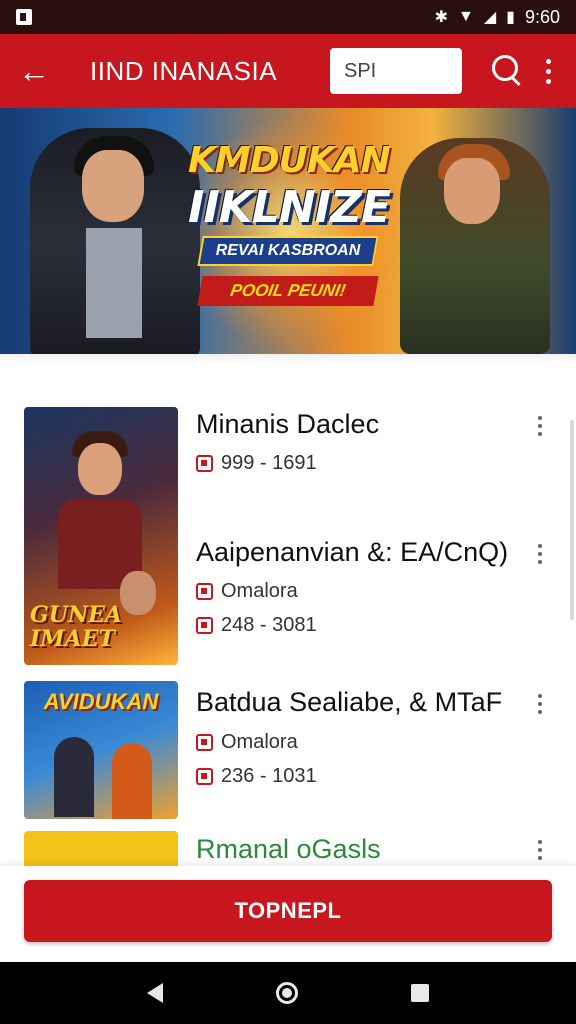 The image size is (576, 1024). What do you see at coordinates (269, 463) in the screenshot?
I see `list-item-meta-text: 999 - 1691` at bounding box center [269, 463].